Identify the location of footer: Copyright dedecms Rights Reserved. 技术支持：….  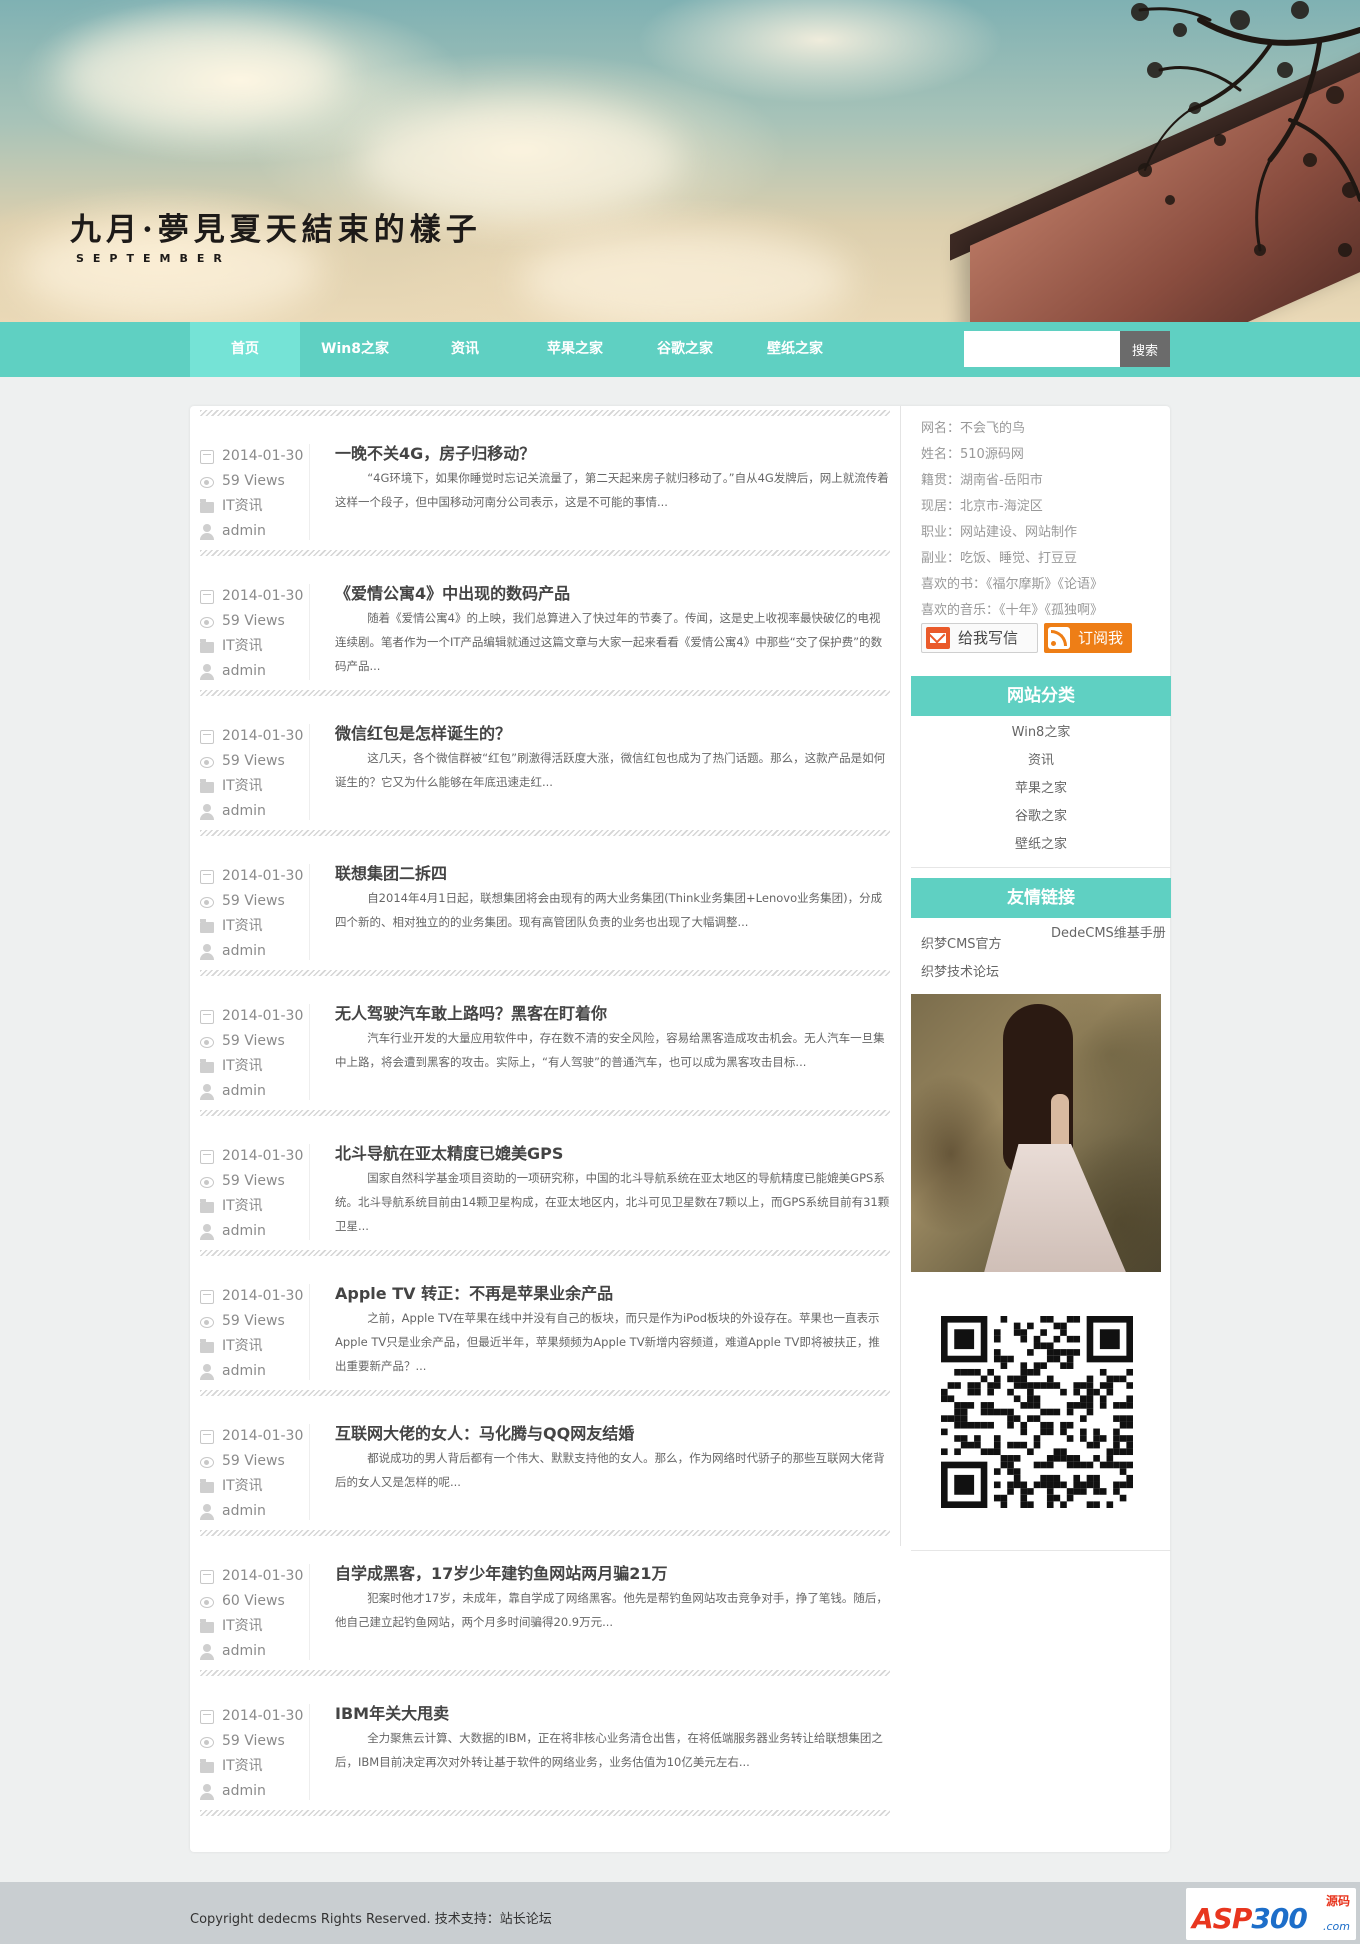
(680, 1913).